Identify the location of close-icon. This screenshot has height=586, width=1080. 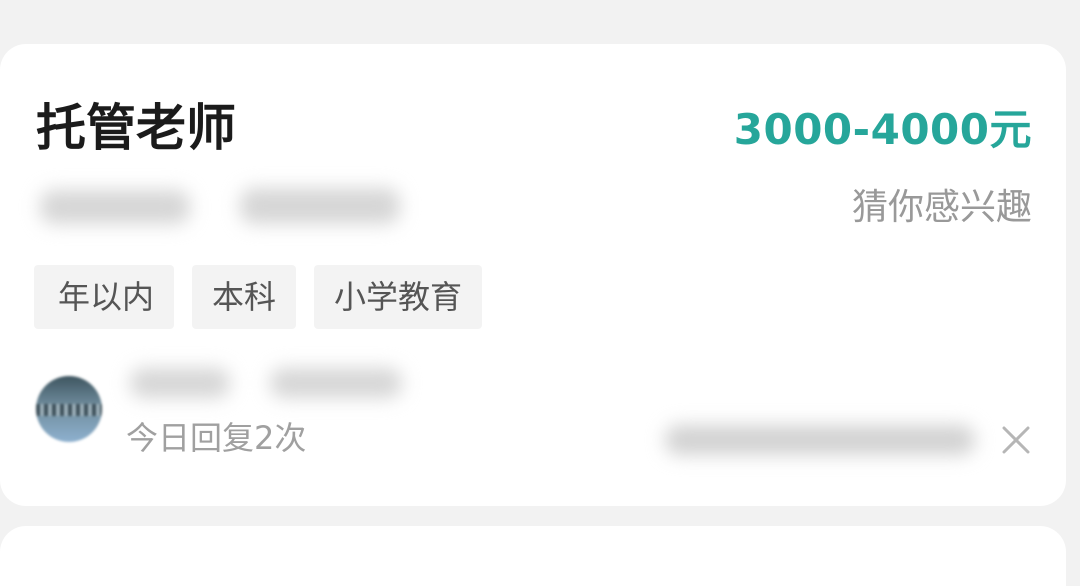
(1015, 441).